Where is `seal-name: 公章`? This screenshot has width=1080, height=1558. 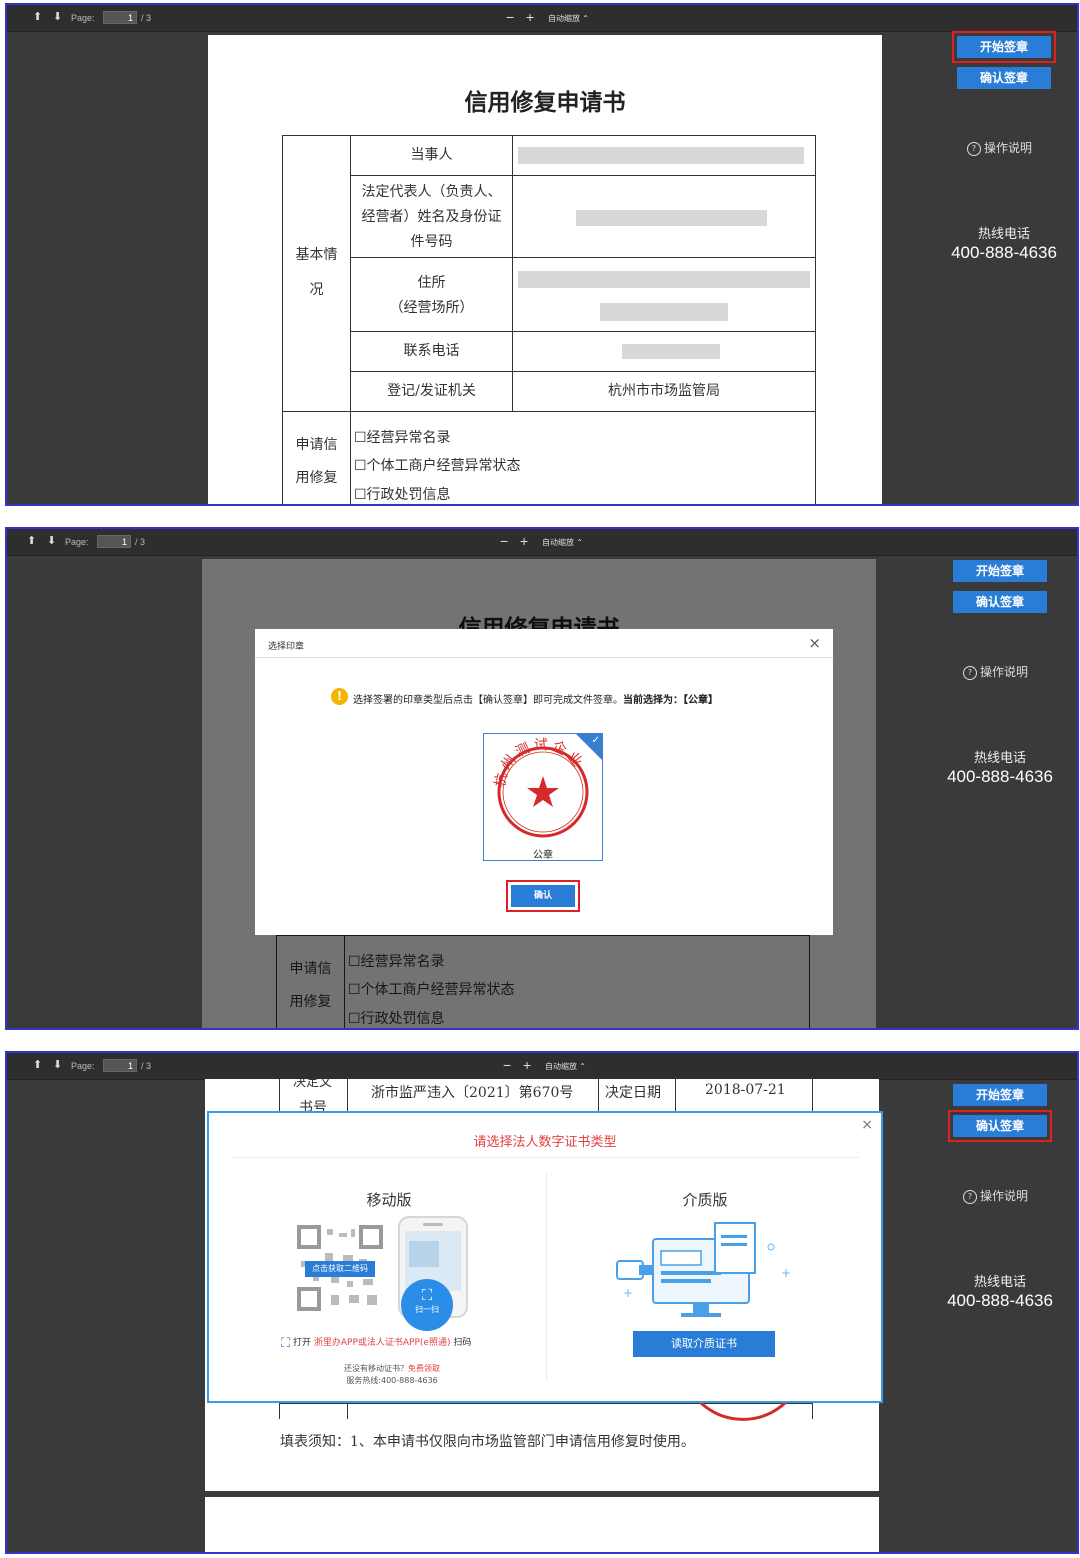 seal-name: 公章 is located at coordinates (543, 855).